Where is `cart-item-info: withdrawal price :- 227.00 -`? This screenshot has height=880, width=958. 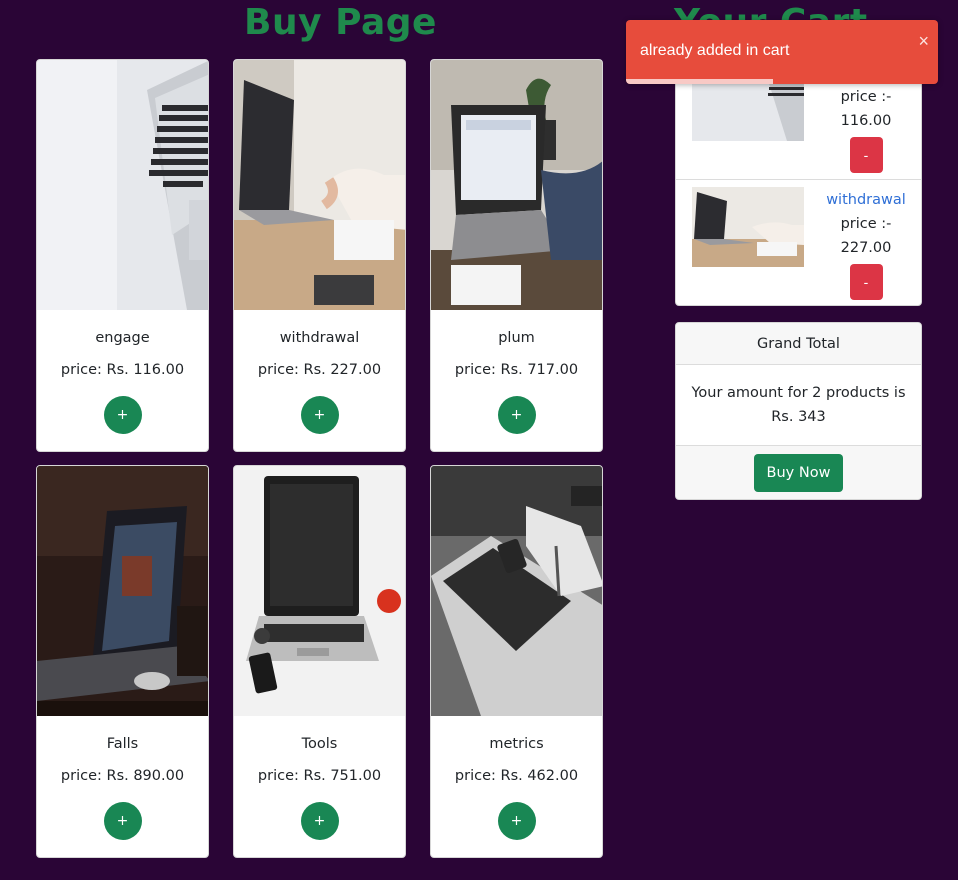
cart-item-info: withdrawal price :- 227.00 - is located at coordinates (866, 244).